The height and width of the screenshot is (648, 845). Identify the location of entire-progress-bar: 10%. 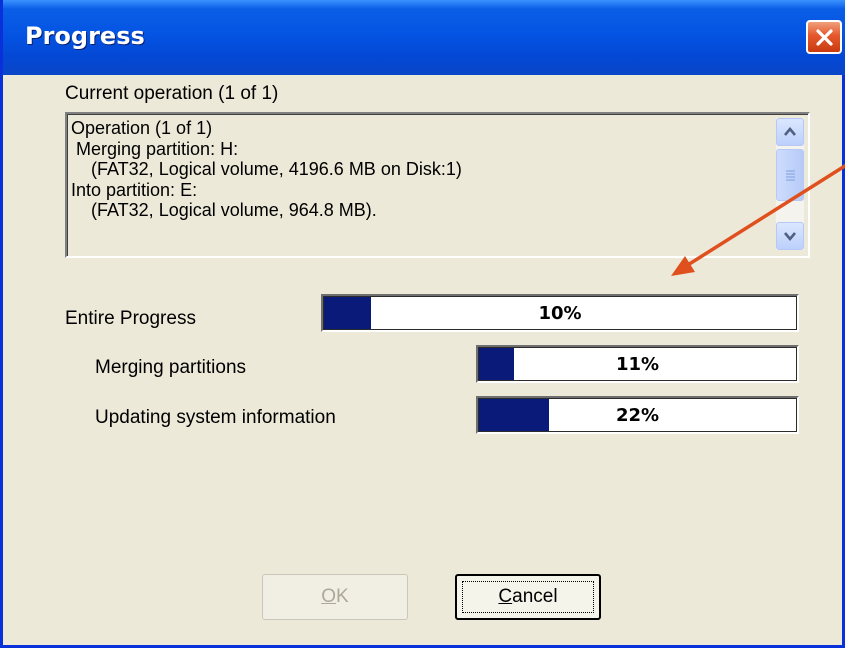
(560, 313).